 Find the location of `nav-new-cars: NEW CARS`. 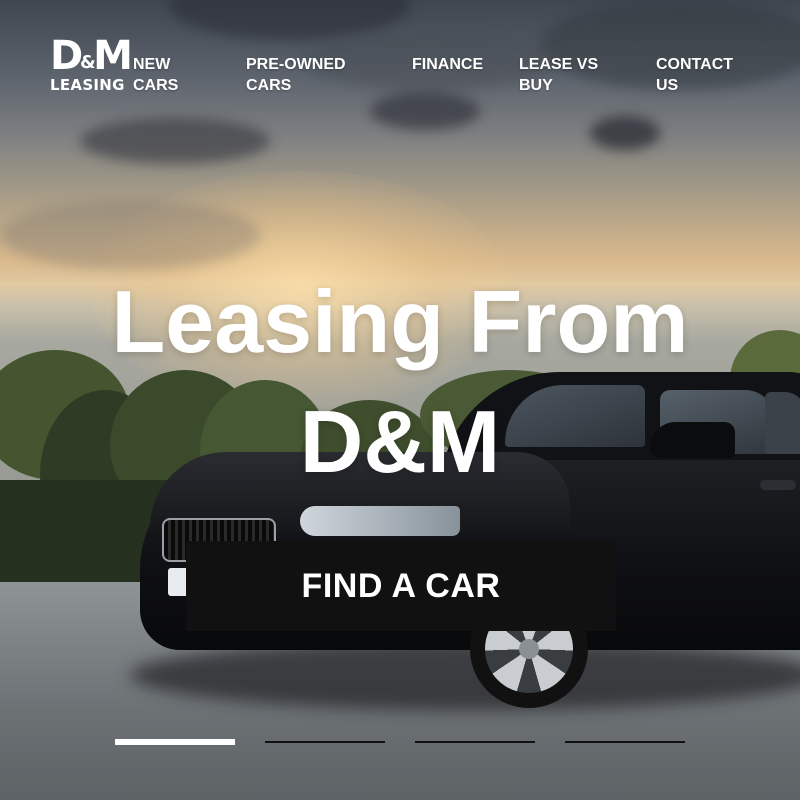

nav-new-cars: NEW CARS is located at coordinates (168, 75).